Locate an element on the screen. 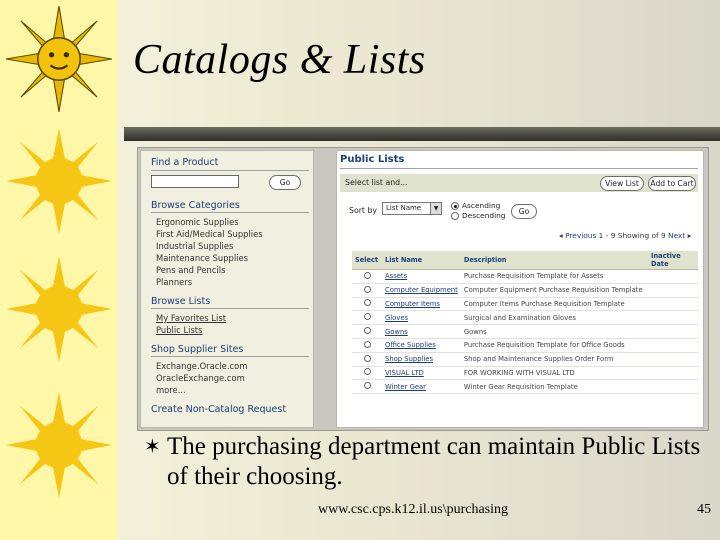 The height and width of the screenshot is (540, 720). list-name-link: Office Supplies is located at coordinates (421, 345).